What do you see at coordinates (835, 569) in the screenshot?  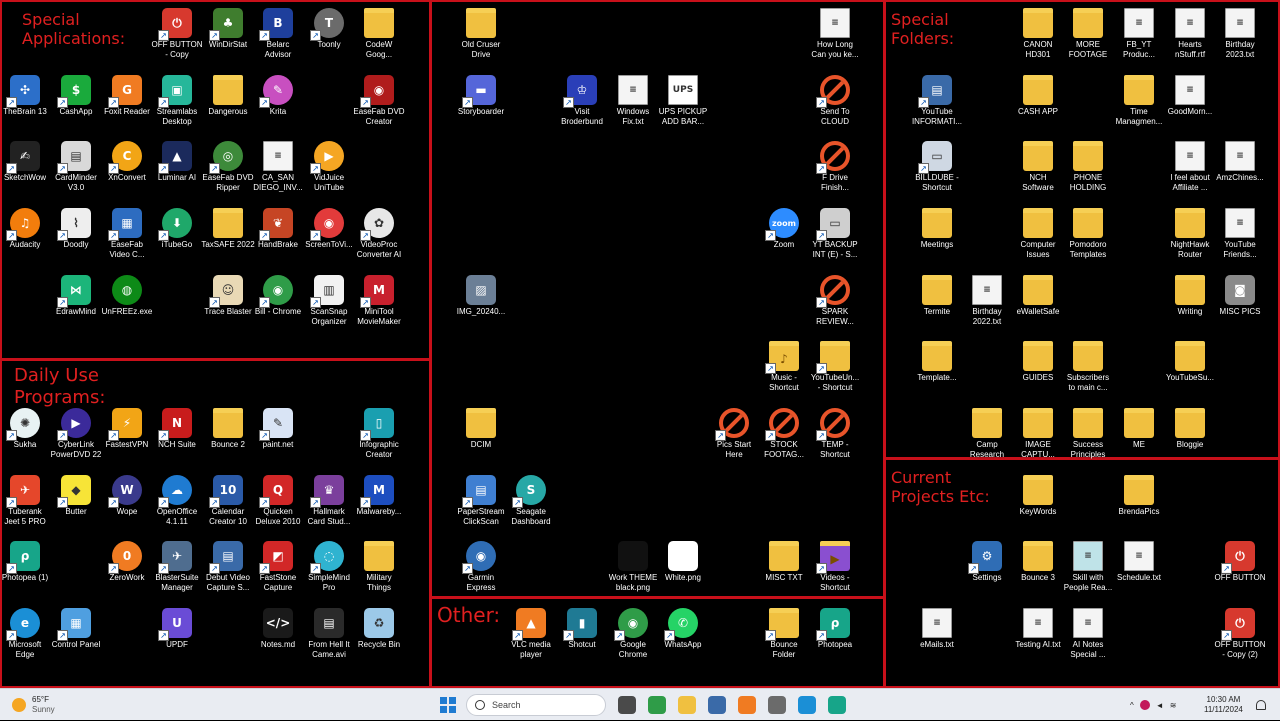 I see `desktop-icon: ▶ ↗ Videos - Shortcut` at bounding box center [835, 569].